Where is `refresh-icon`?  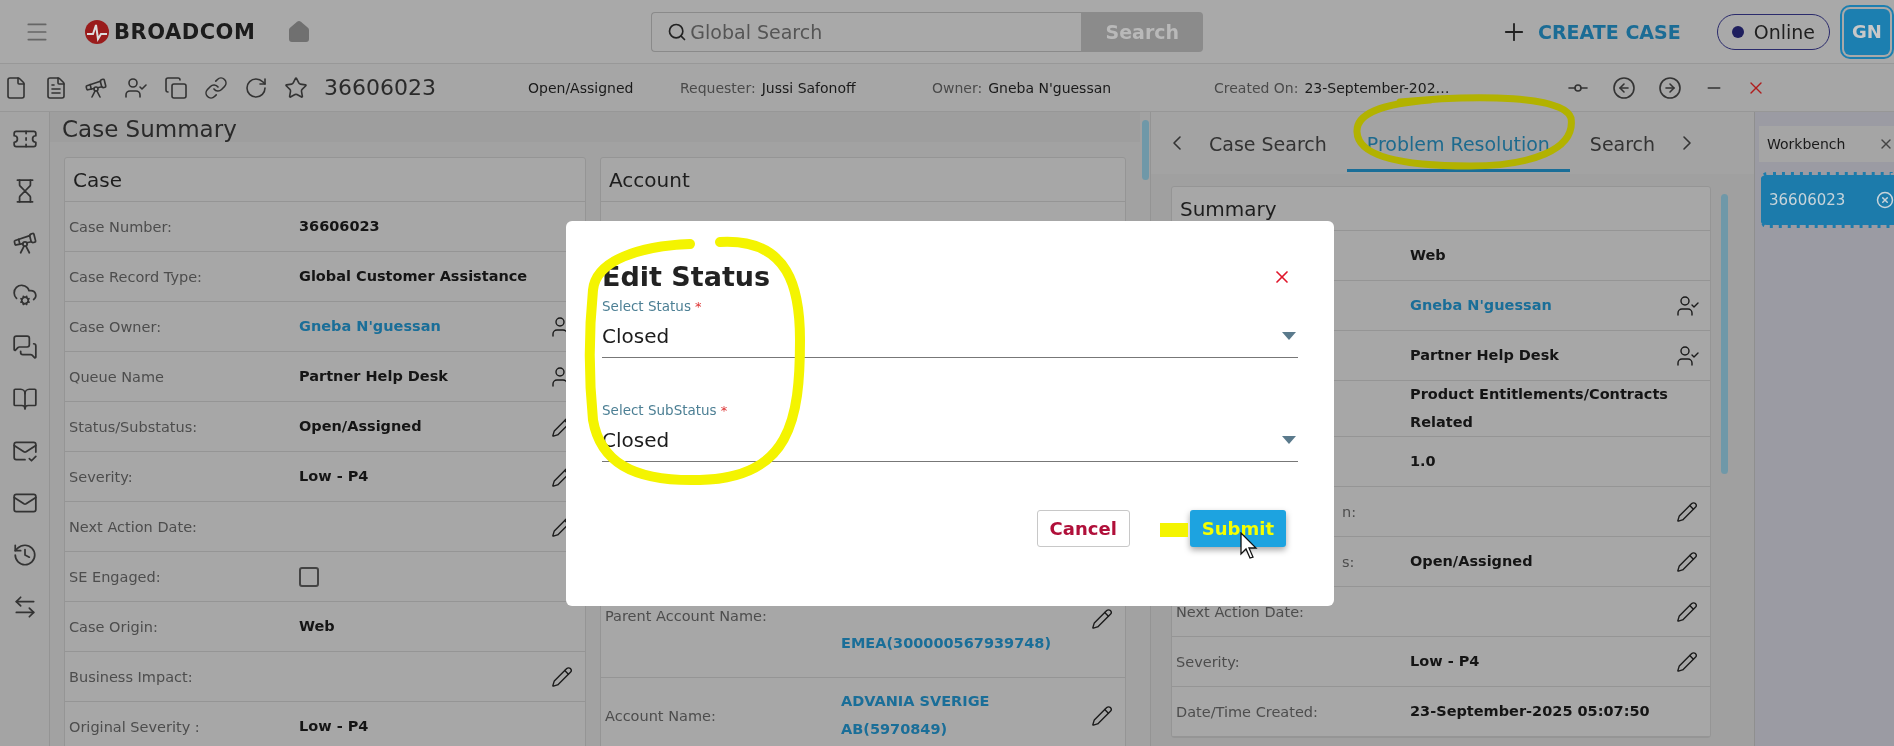 refresh-icon is located at coordinates (256, 87).